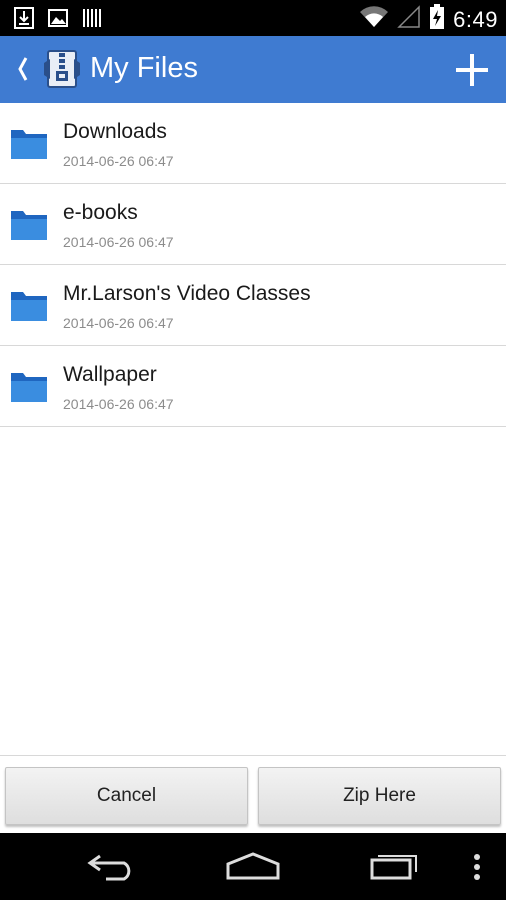 This screenshot has height=900, width=506. I want to click on home-nav-icon, so click(253, 868).